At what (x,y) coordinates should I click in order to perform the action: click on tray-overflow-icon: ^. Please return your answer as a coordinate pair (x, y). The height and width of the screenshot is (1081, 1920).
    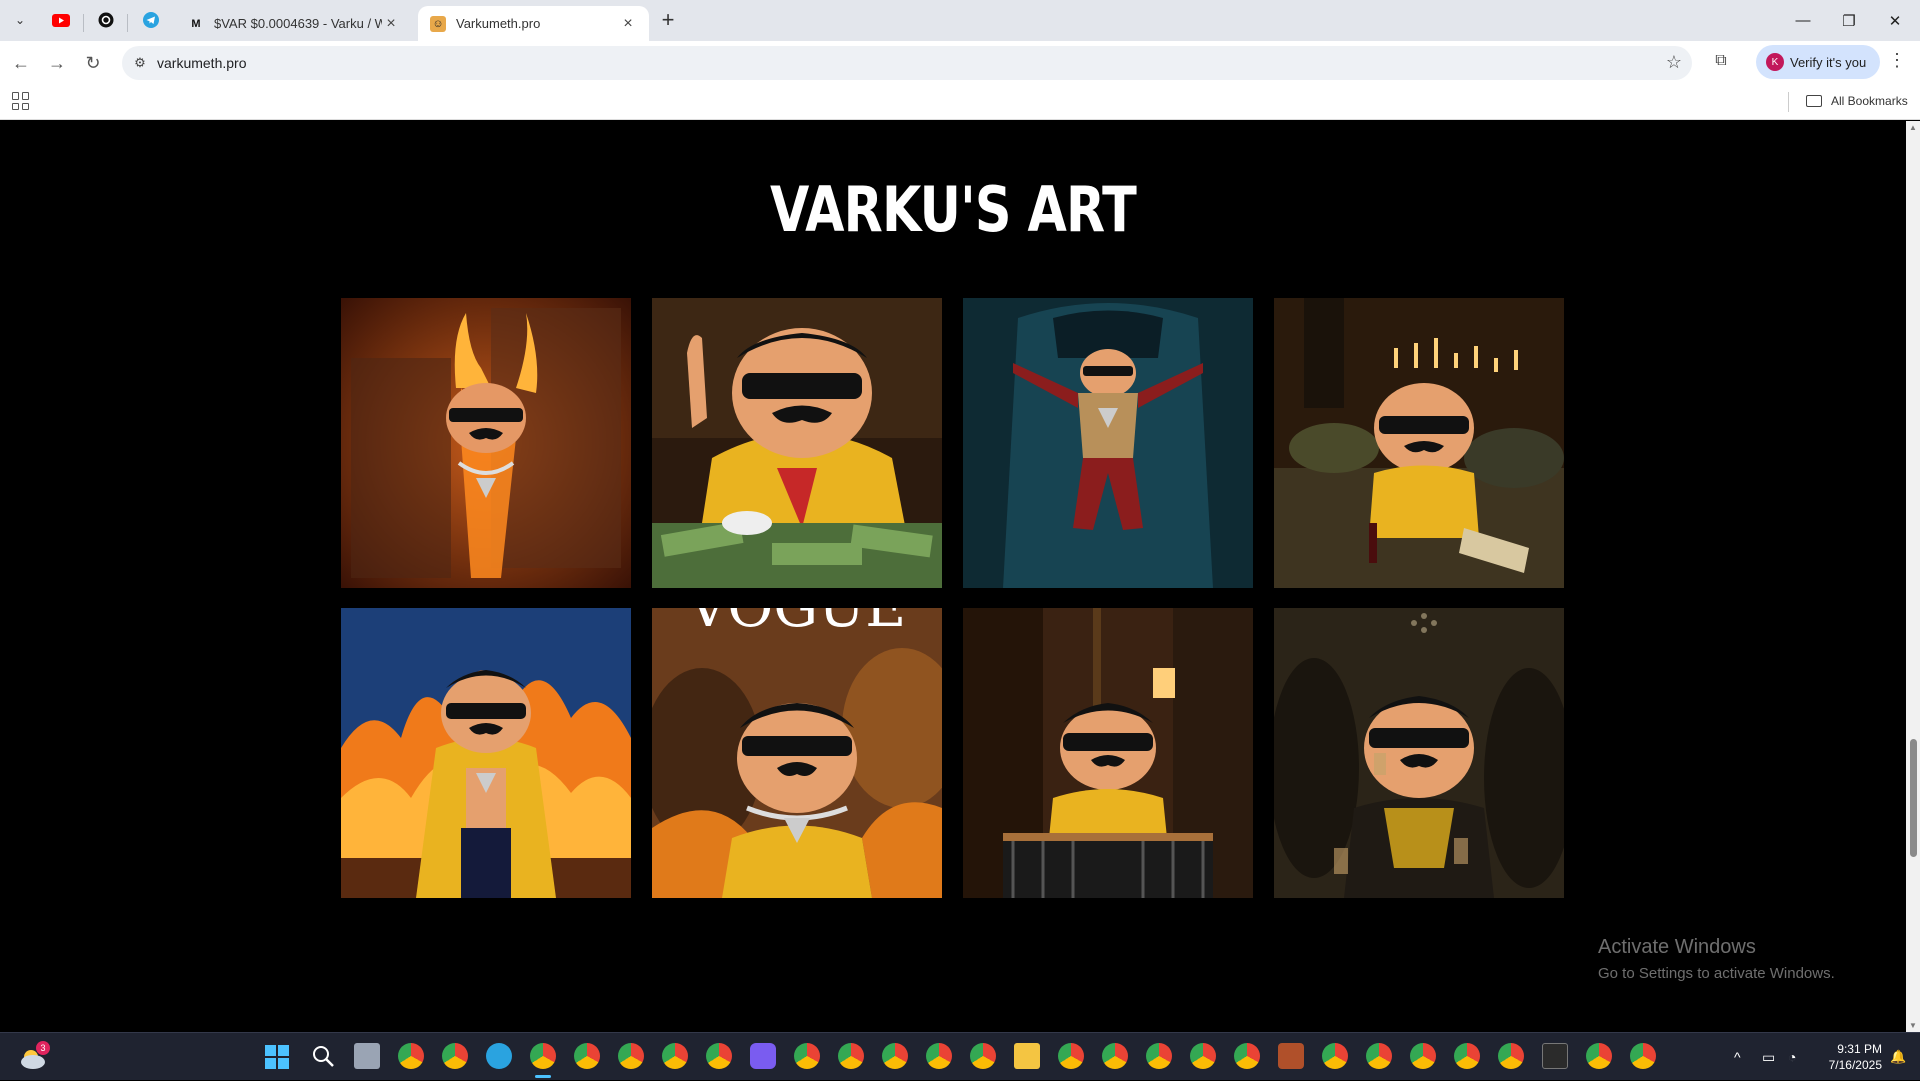
    Looking at the image, I should click on (1737, 1057).